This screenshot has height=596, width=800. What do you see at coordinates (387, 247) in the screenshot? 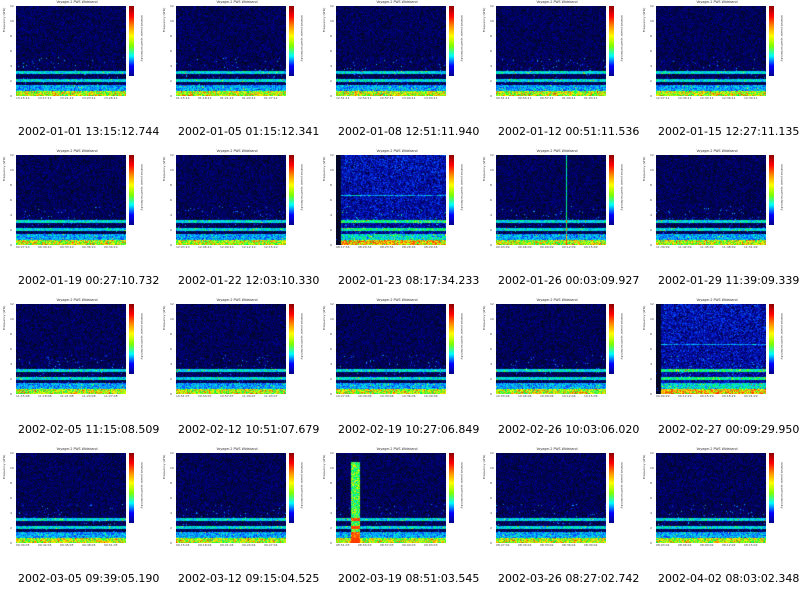
I see `x-tick-label: 08:23:34` at bounding box center [387, 247].